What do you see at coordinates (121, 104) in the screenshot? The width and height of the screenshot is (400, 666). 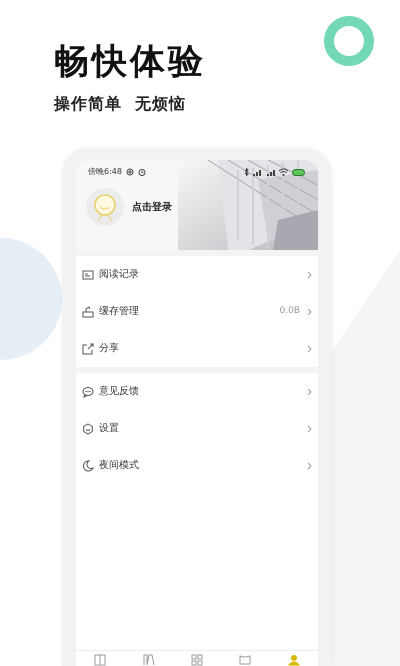 I see `tagline: 操作简单 无烦恼` at bounding box center [121, 104].